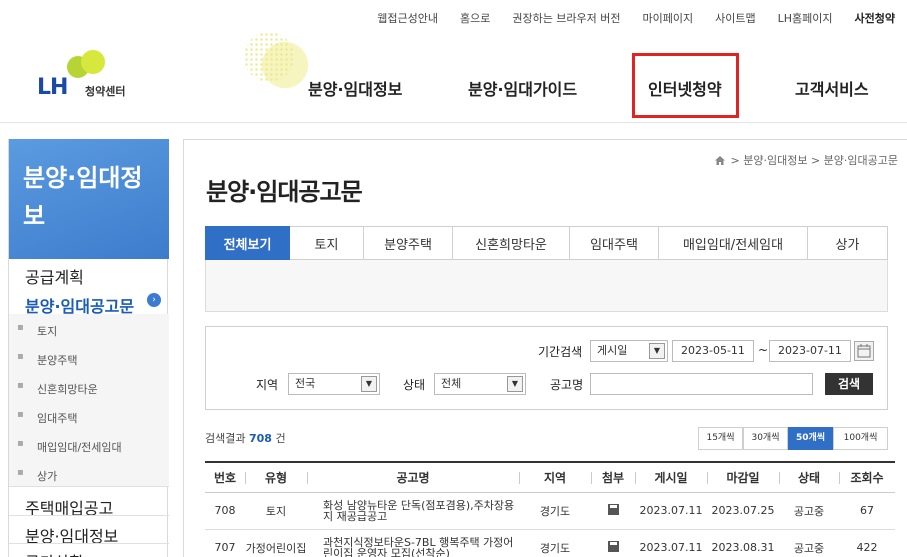 This screenshot has width=907, height=557. I want to click on table-header-row: 번호 유형 공고명 지역 첨부 게시일 마감일 상태 조회수, so click(550, 477).